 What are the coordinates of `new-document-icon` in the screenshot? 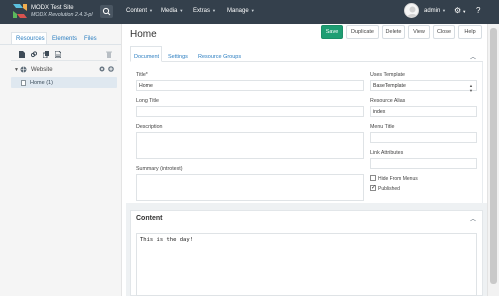 It's located at (22, 54).